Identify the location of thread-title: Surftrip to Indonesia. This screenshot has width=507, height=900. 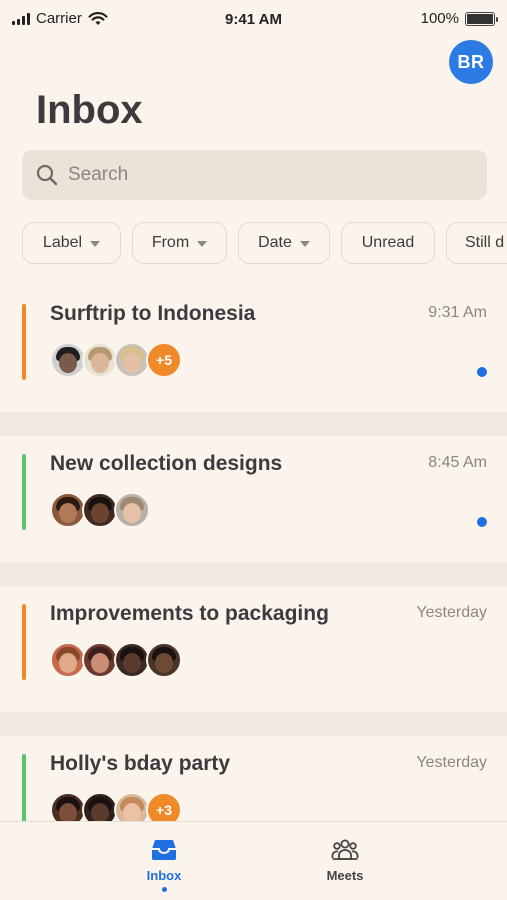
(153, 313).